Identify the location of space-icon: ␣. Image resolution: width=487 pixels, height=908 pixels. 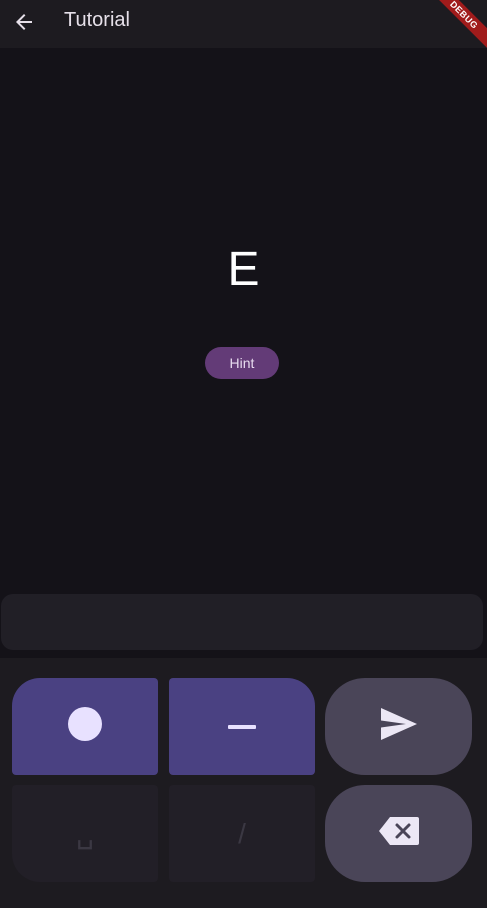
(85, 833).